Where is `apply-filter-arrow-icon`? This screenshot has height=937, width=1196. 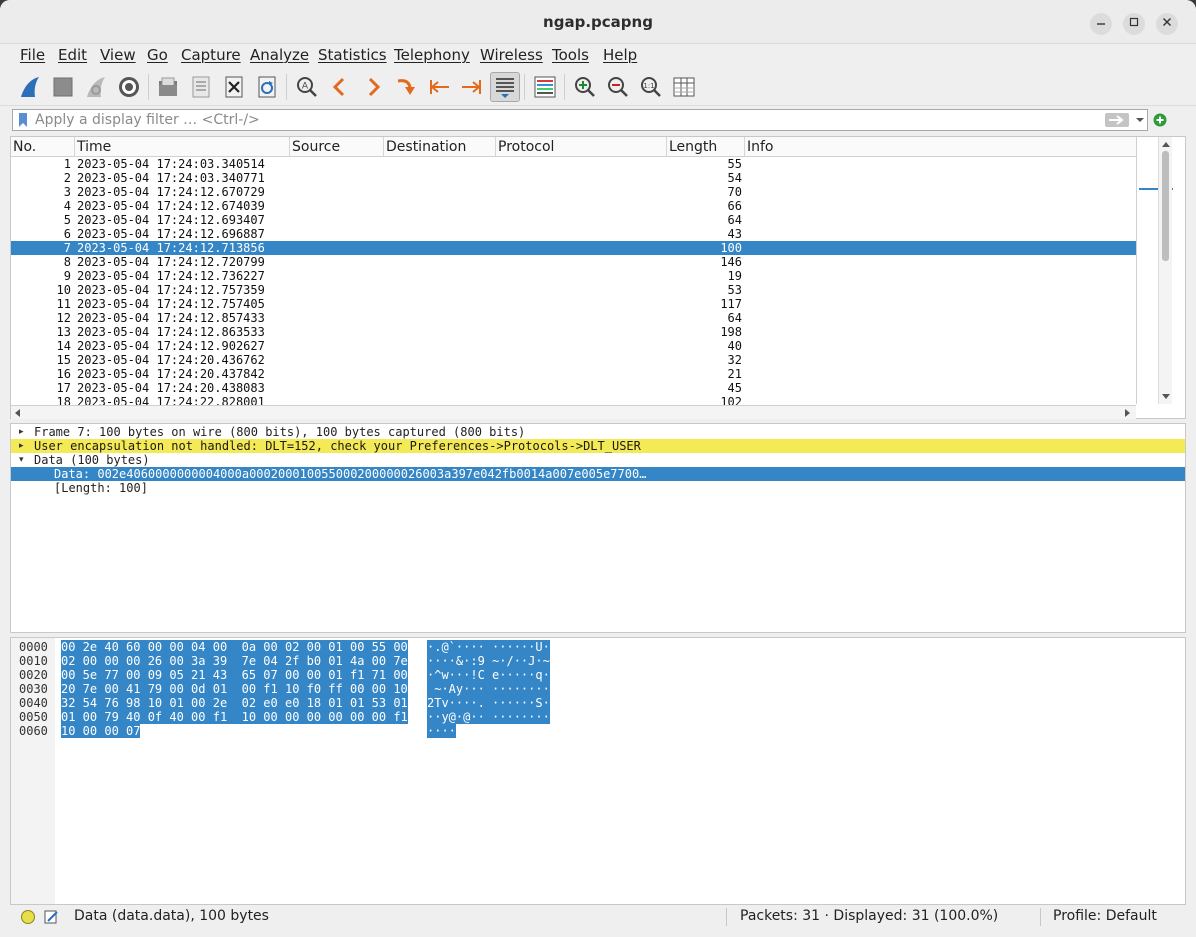
apply-filter-arrow-icon is located at coordinates (1117, 120).